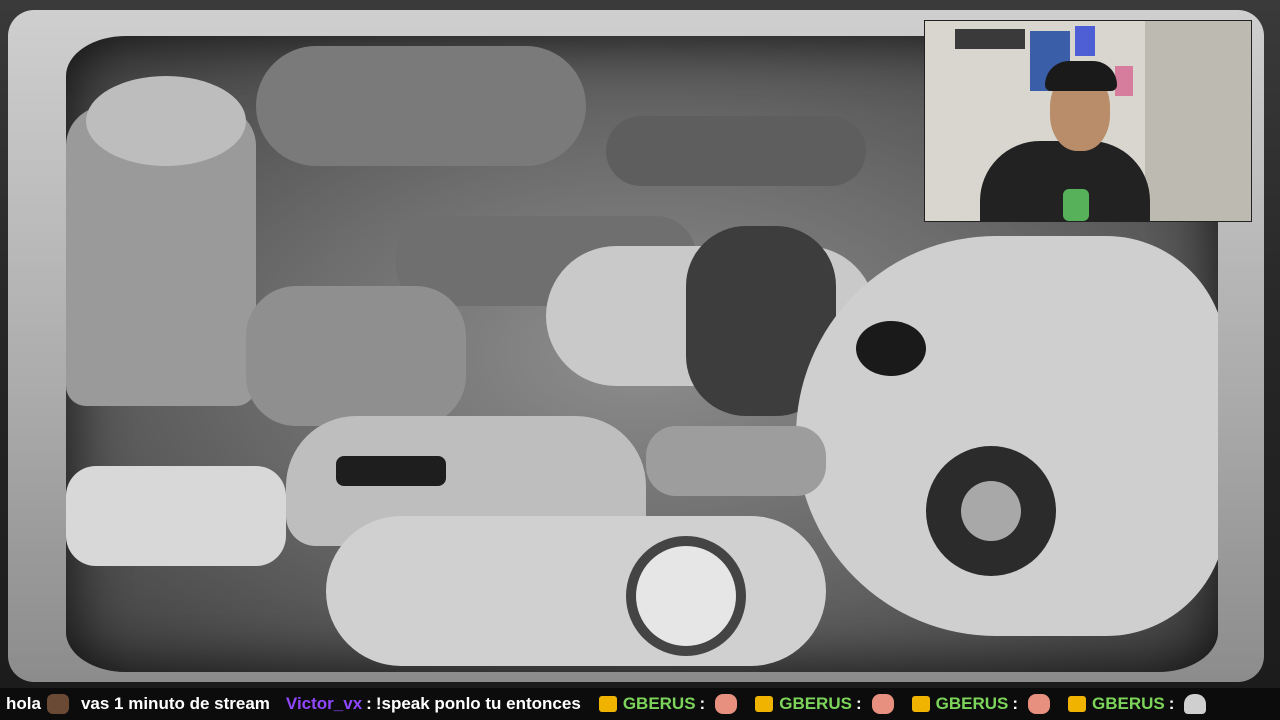 Image resolution: width=1280 pixels, height=720 pixels. I want to click on microphone, so click(1076, 205).